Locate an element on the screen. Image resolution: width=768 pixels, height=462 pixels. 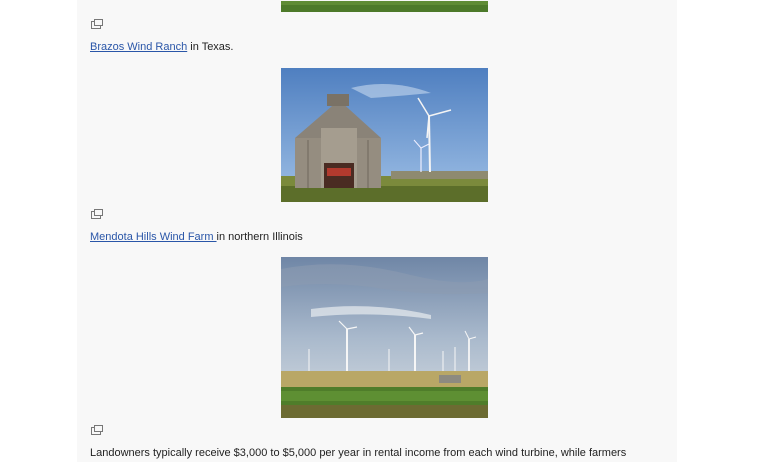
caption-brazos: Brazos Wind Ranch in Texas. is located at coordinates (162, 47).